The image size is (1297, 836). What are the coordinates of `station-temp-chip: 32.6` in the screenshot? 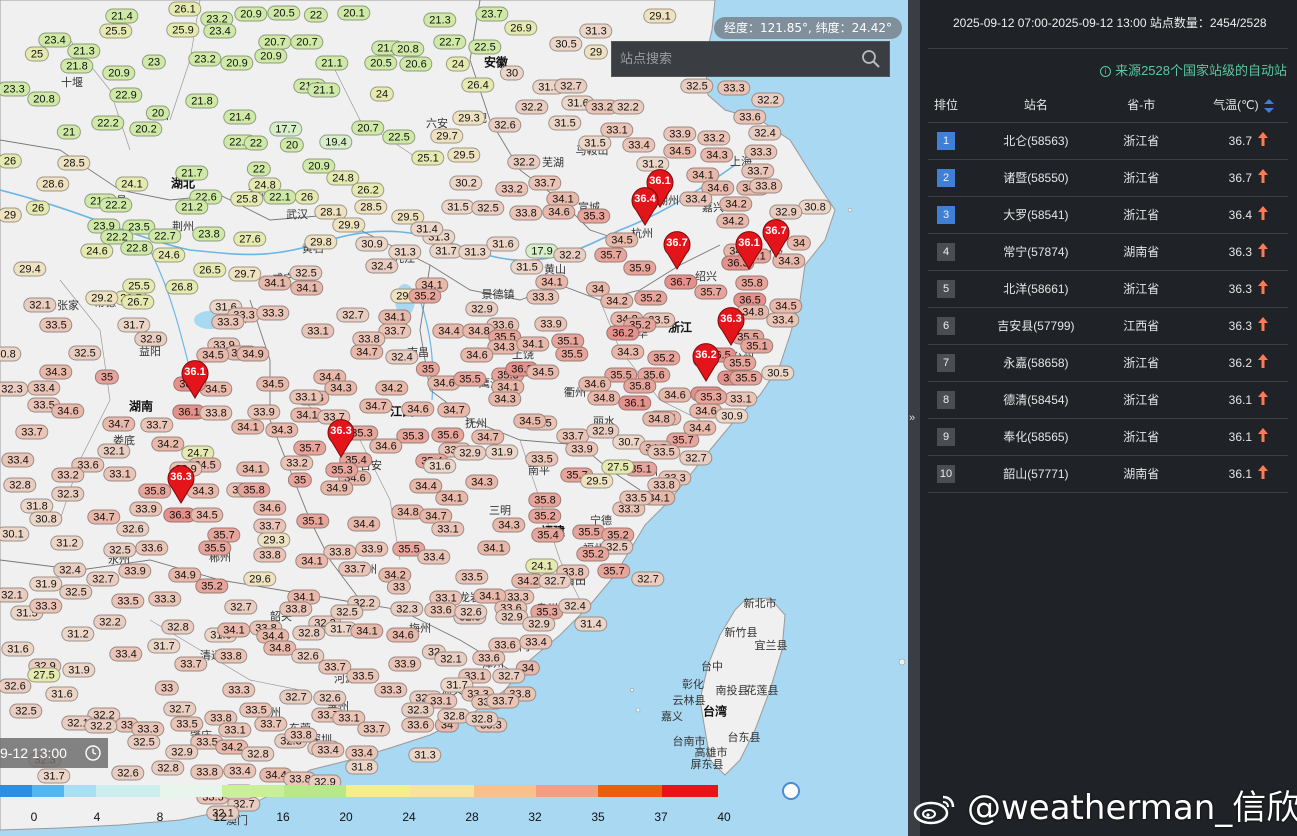 It's located at (16, 686).